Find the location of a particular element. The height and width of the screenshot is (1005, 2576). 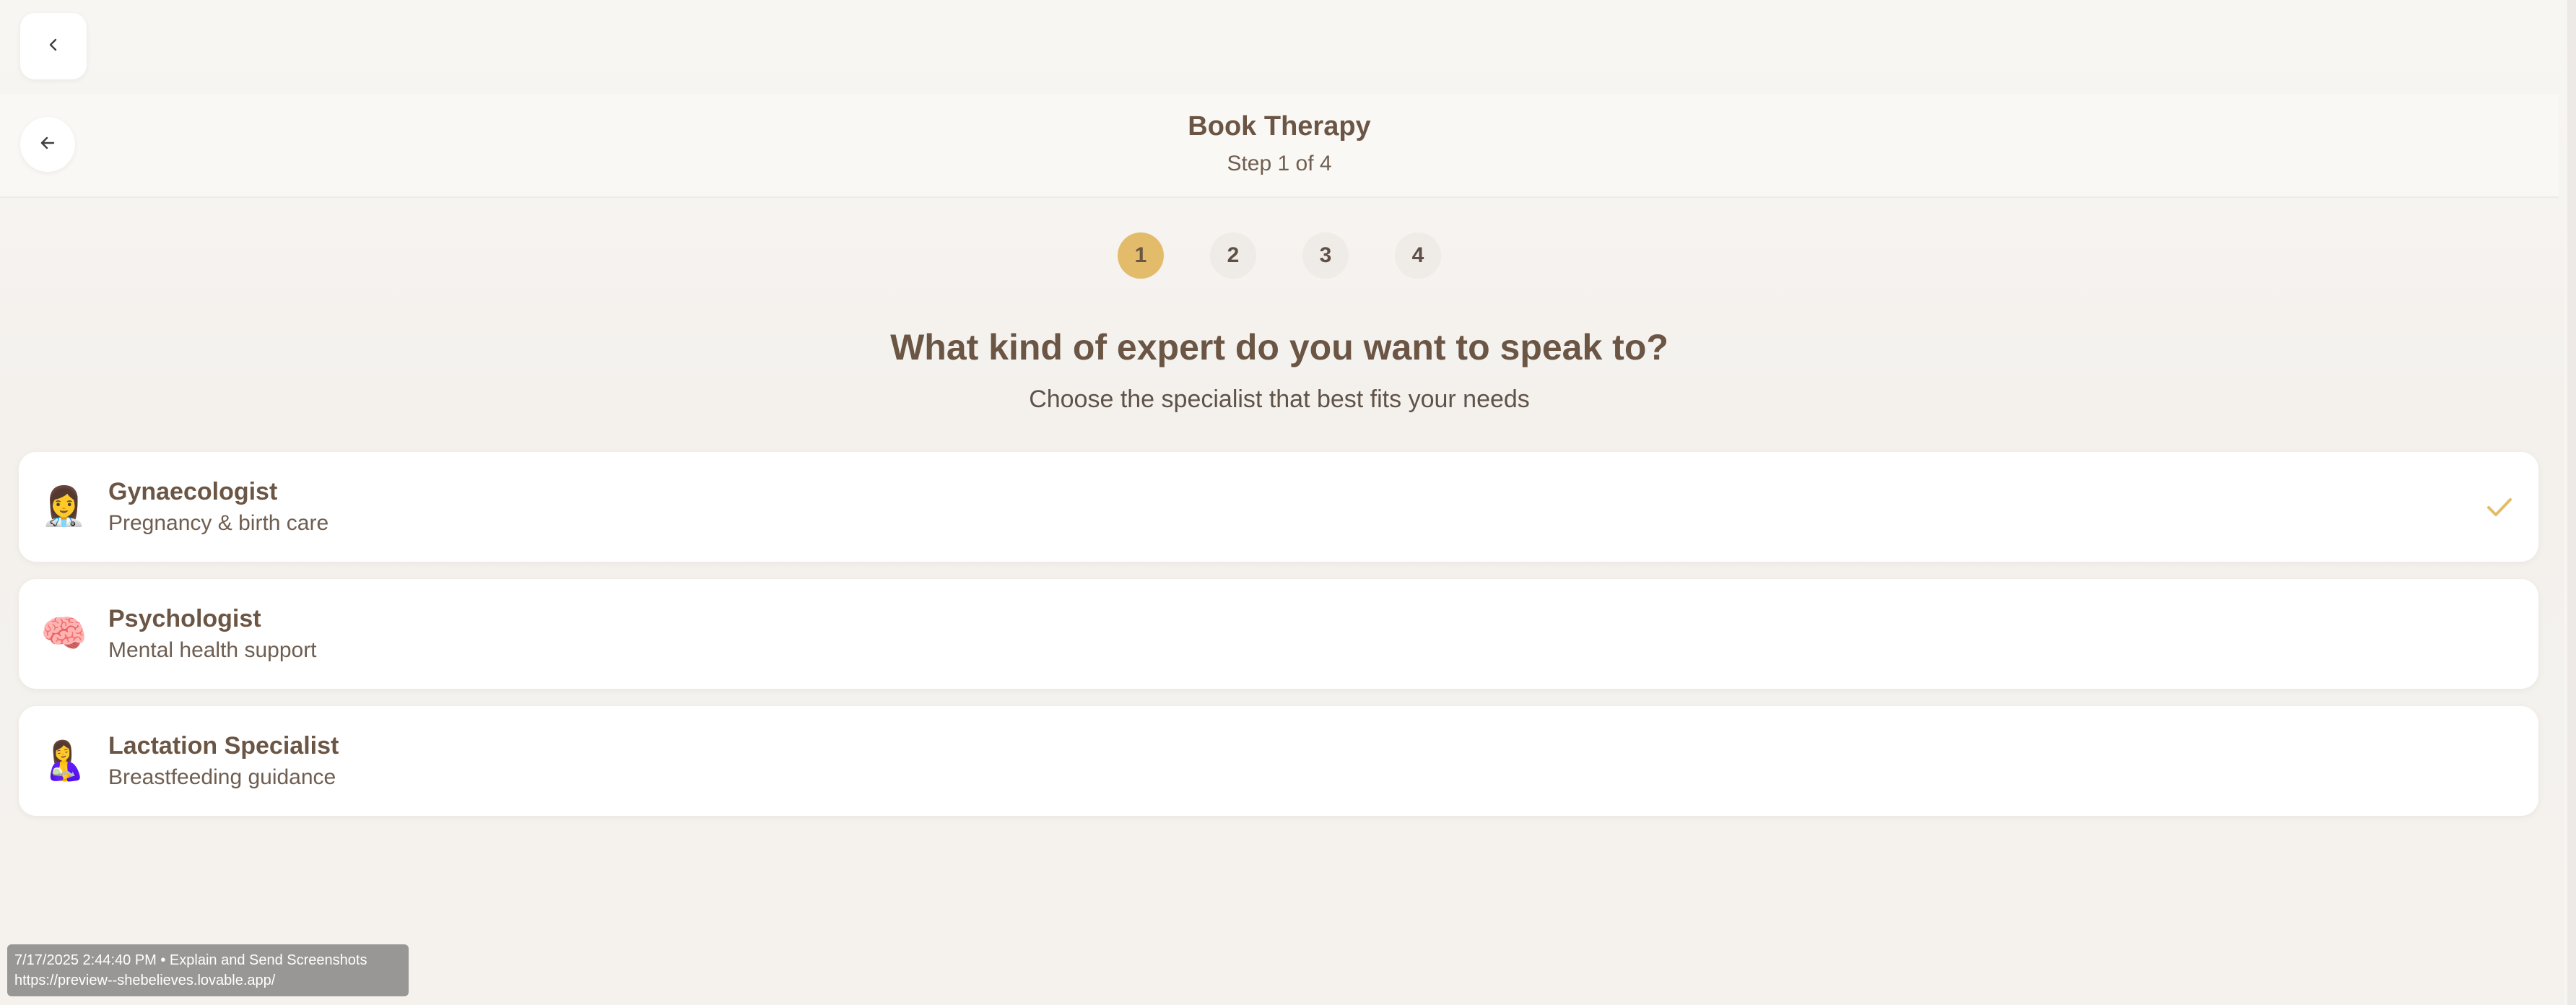

option-title: Gynaecologist is located at coordinates (193, 491).